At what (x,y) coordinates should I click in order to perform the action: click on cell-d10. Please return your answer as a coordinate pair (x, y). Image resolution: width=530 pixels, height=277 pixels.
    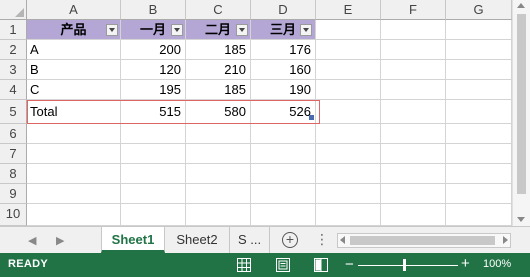
    Looking at the image, I should click on (283, 215).